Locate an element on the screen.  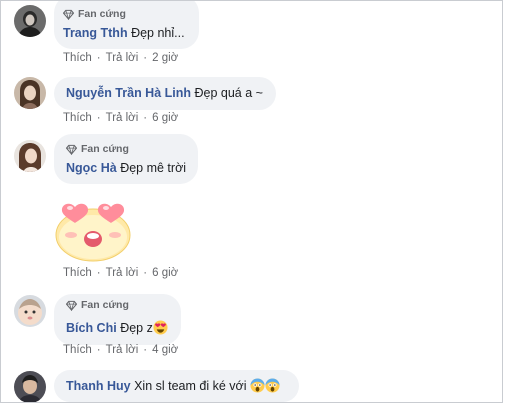
comment-text: Đẹp quá a ~ is located at coordinates (228, 93).